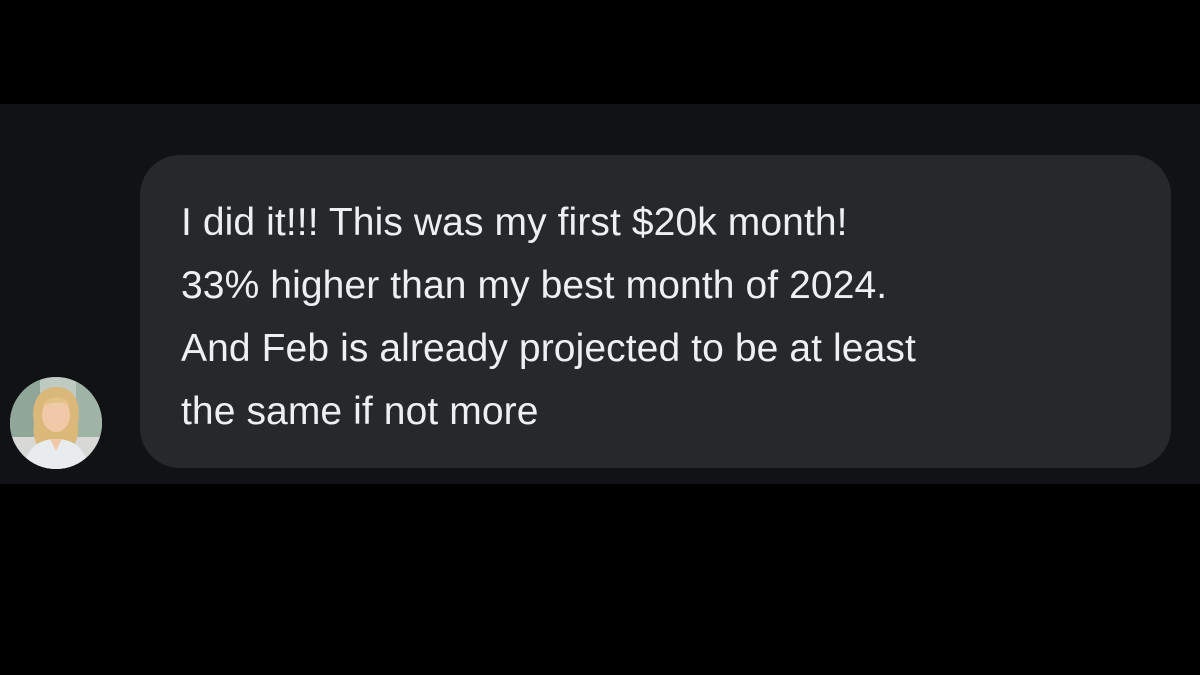 The image size is (1200, 675). I want to click on profile-photo-icon, so click(56, 423).